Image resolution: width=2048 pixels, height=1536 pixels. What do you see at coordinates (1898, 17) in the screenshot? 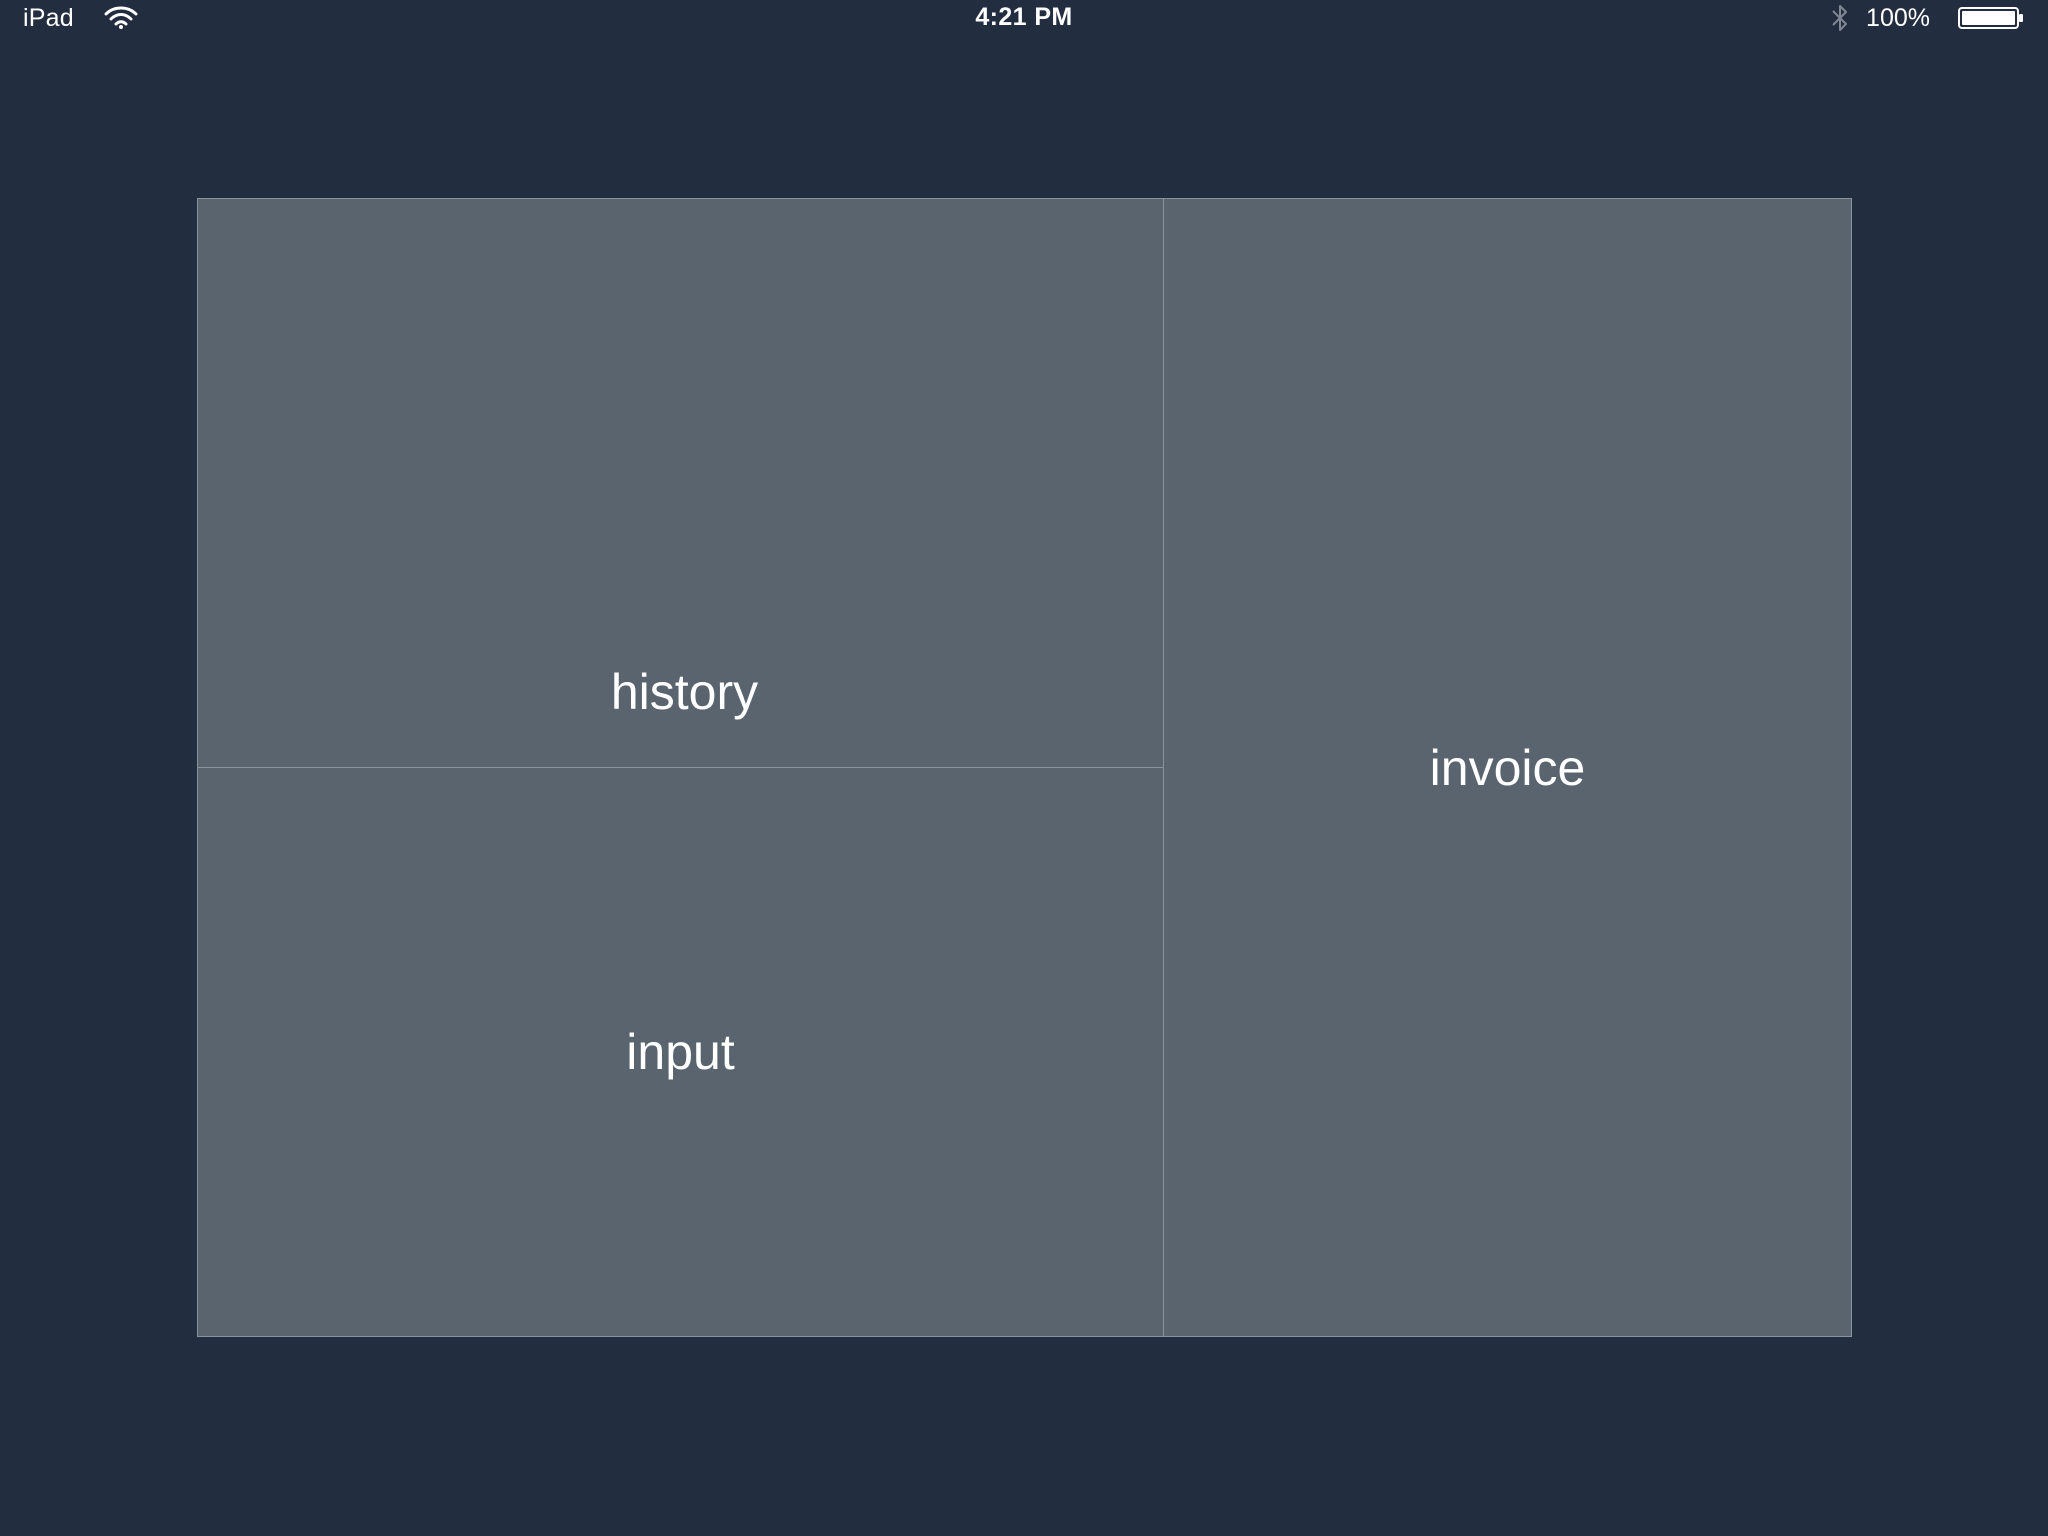
I see `battery-percent: 100%` at bounding box center [1898, 17].